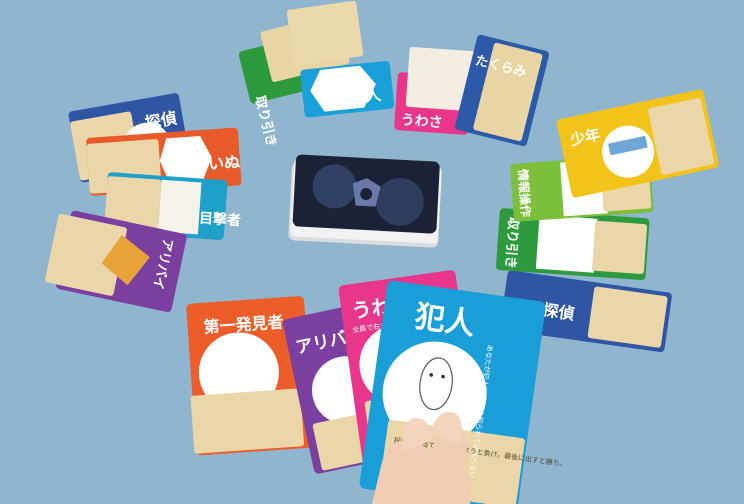 Image resolution: width=744 pixels, height=504 pixels. What do you see at coordinates (325, 33) in the screenshot?
I see `top-paper-card` at bounding box center [325, 33].